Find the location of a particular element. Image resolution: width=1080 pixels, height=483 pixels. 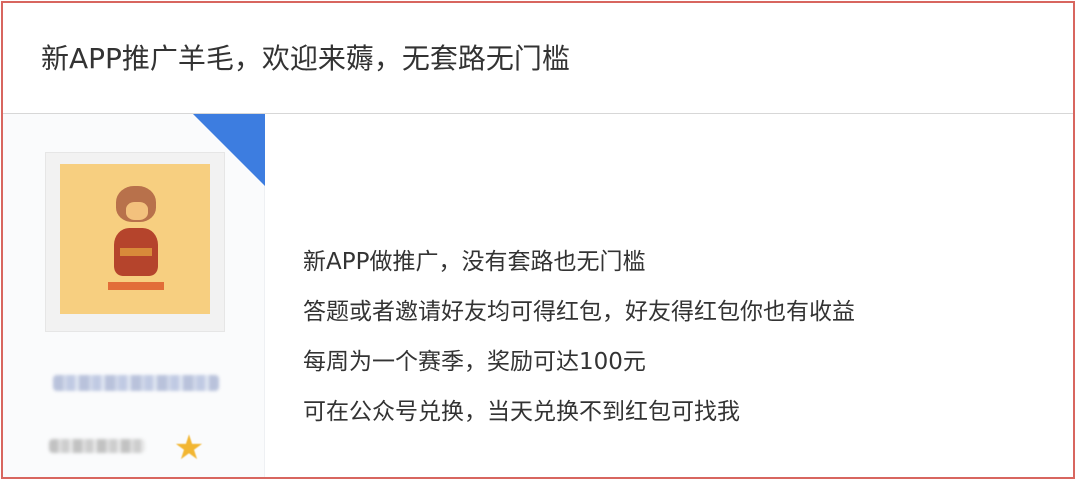

post-line: 新APP做推广，没有套路也无门槛 is located at coordinates (474, 262).